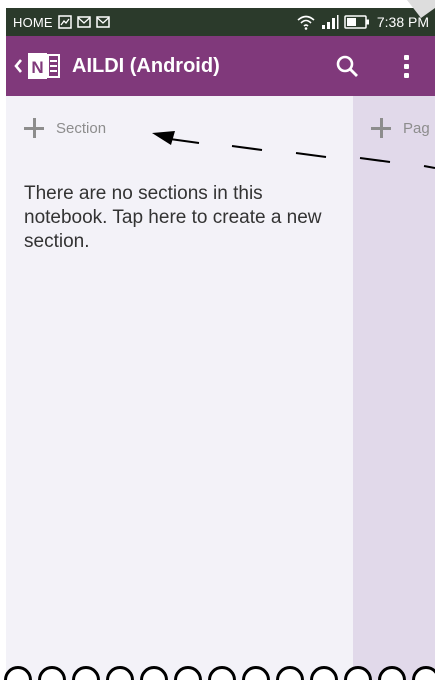  What do you see at coordinates (146, 65) in the screenshot?
I see `notebook-title: AILDI (Android)` at bounding box center [146, 65].